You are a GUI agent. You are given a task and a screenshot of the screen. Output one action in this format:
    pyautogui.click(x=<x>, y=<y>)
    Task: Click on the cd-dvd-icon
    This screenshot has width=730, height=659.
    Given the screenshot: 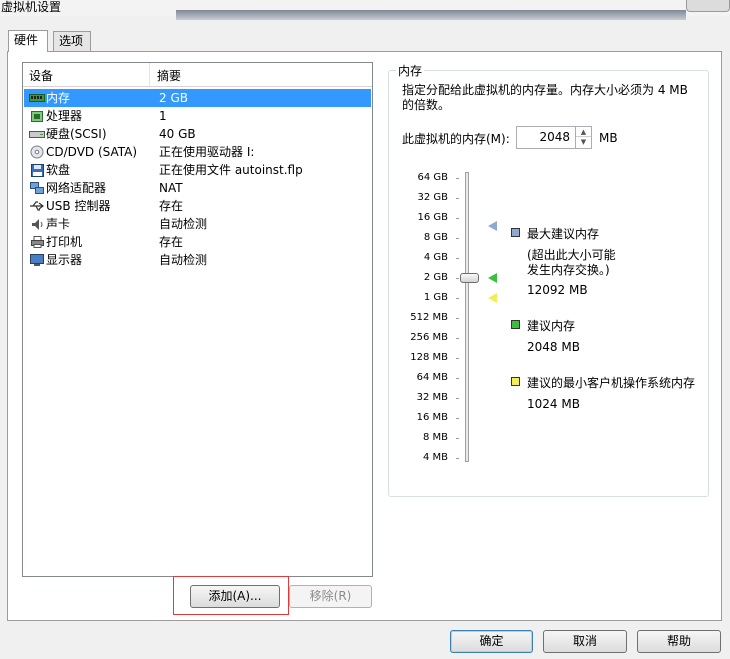 What is the action you would take?
    pyautogui.click(x=37, y=152)
    